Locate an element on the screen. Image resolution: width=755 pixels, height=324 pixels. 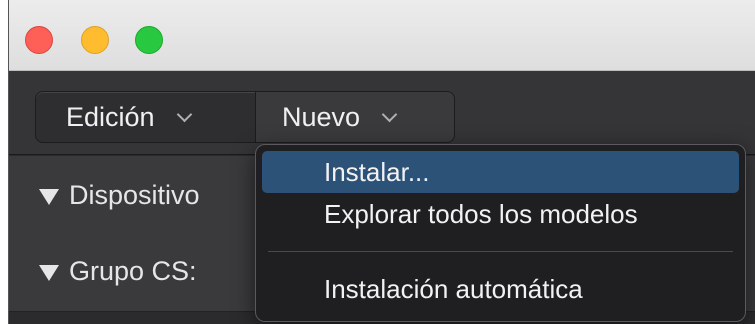
segmented-control: Edición Nuevo is located at coordinates (245, 117).